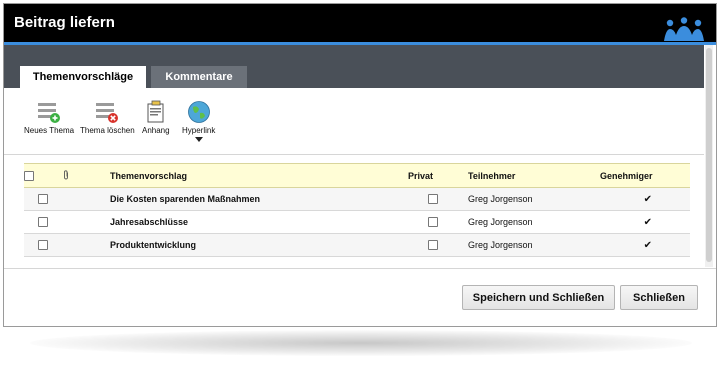 This screenshot has height=366, width=722. I want to click on toolbar-divider, so click(354, 154).